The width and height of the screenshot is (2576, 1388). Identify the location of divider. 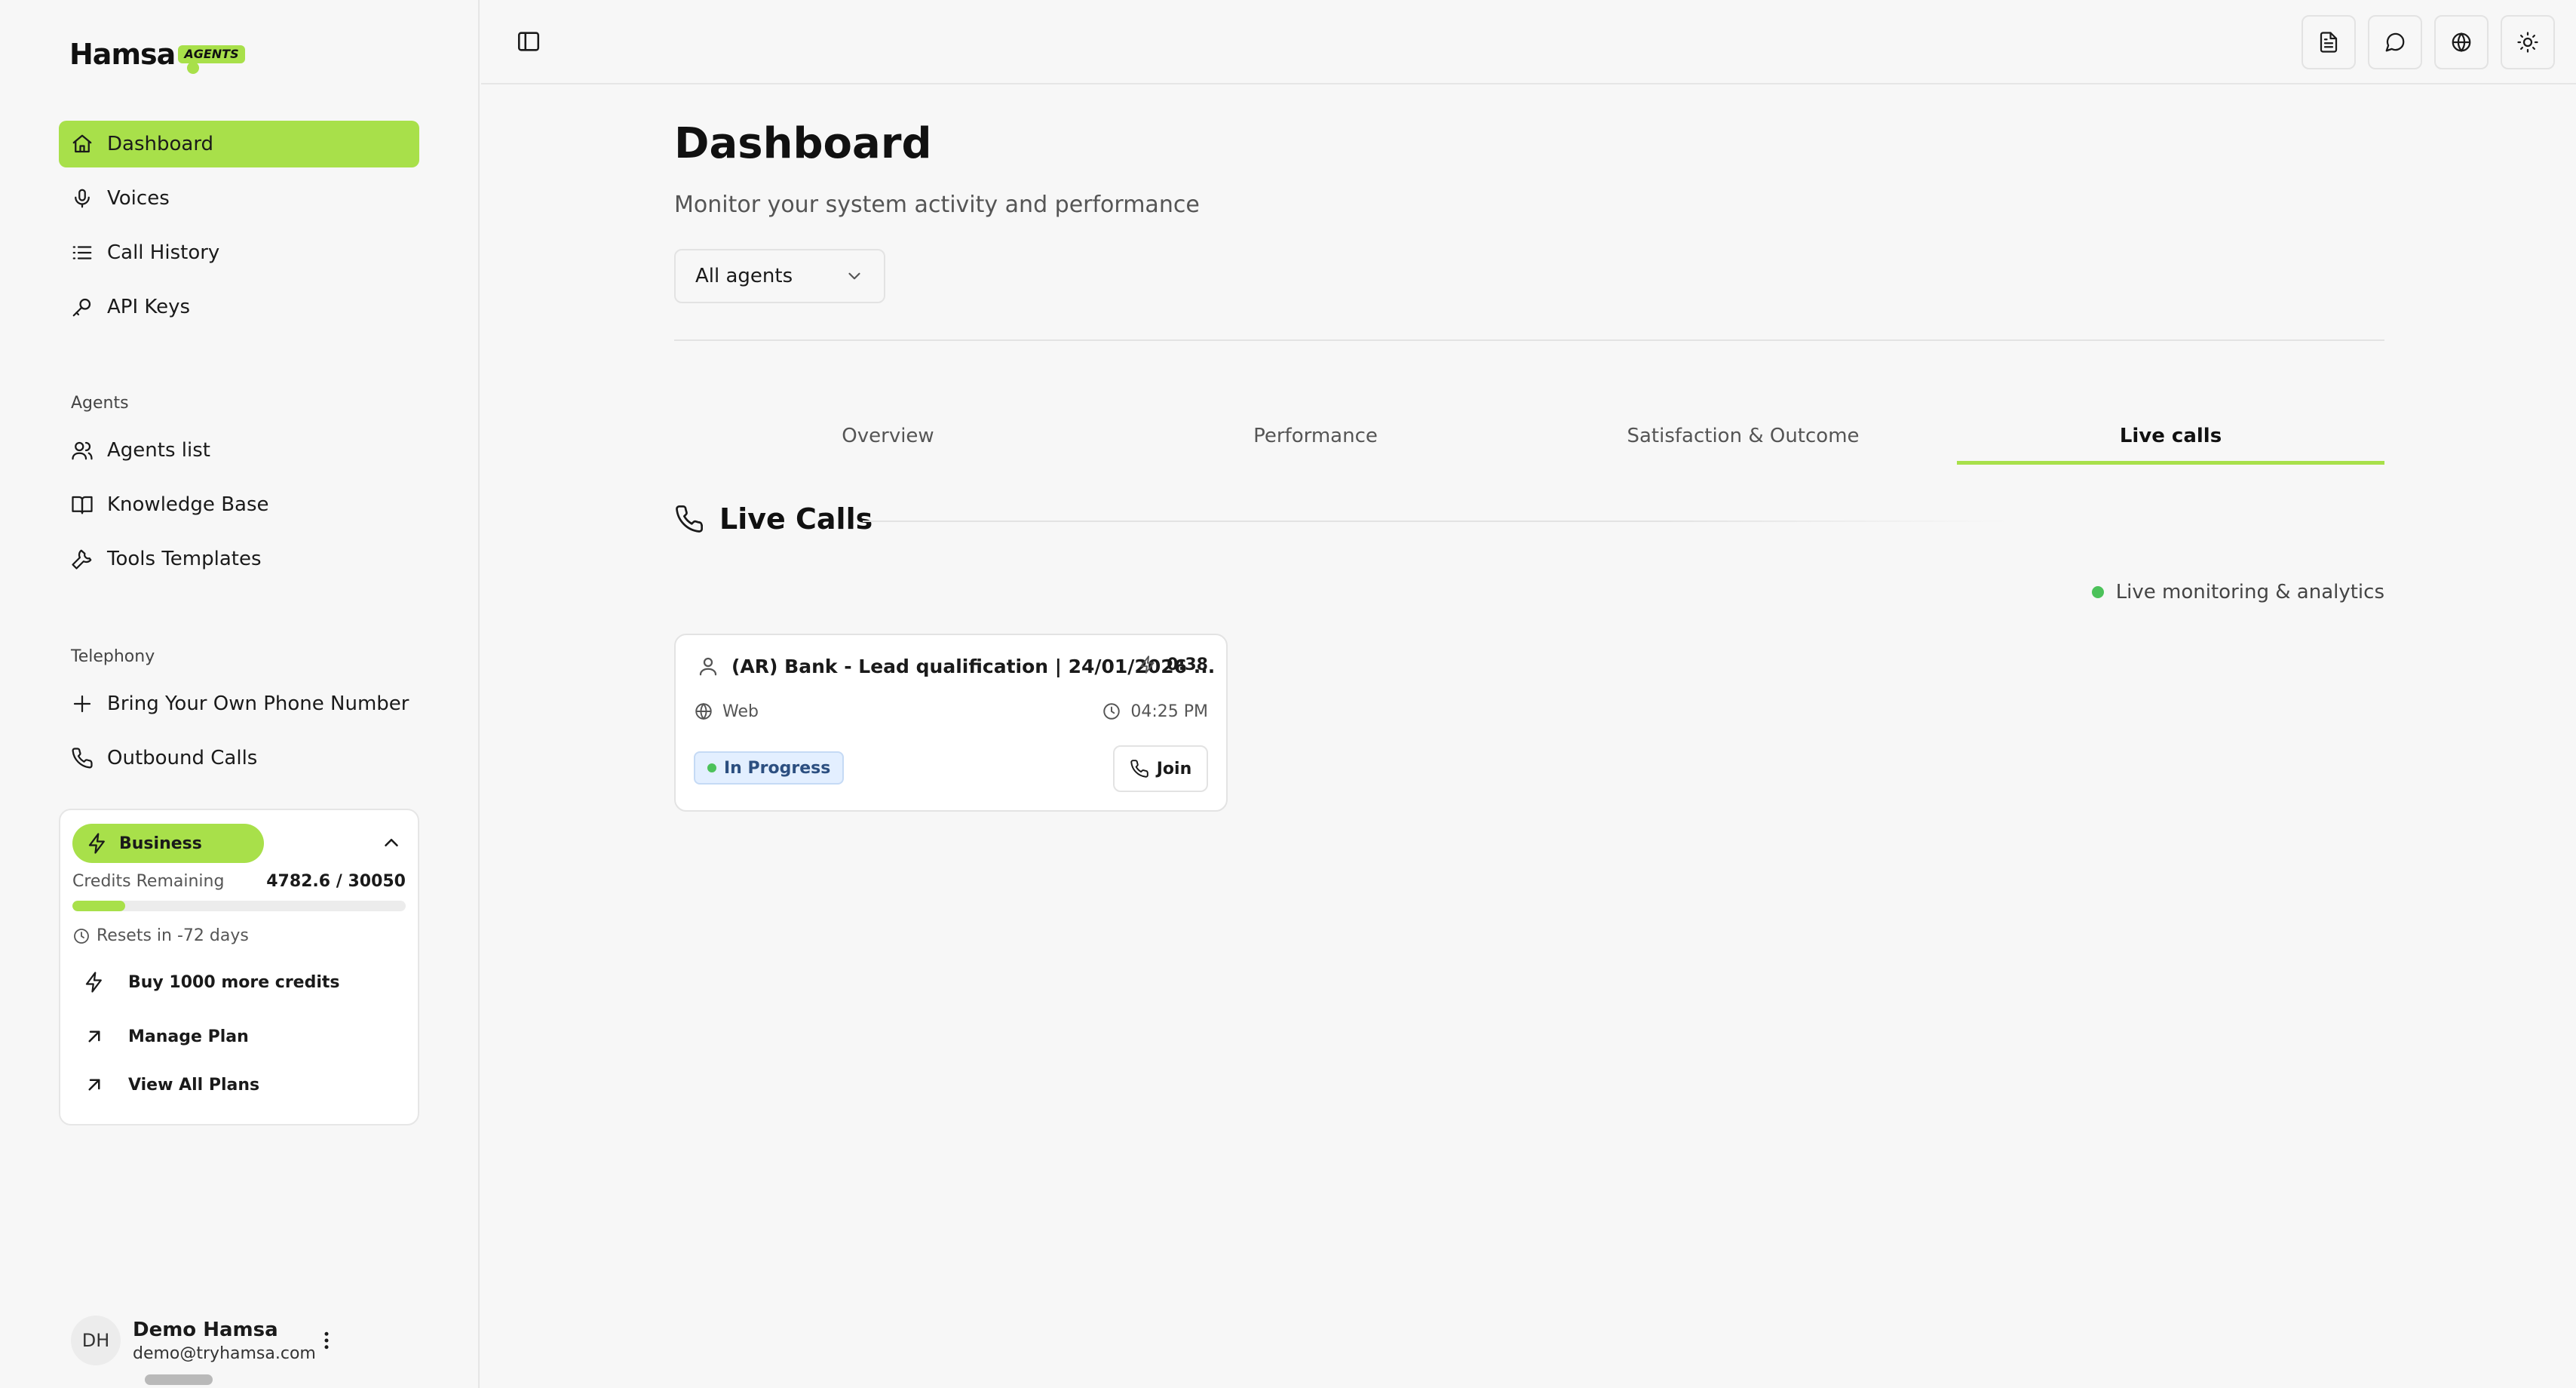
(1529, 340).